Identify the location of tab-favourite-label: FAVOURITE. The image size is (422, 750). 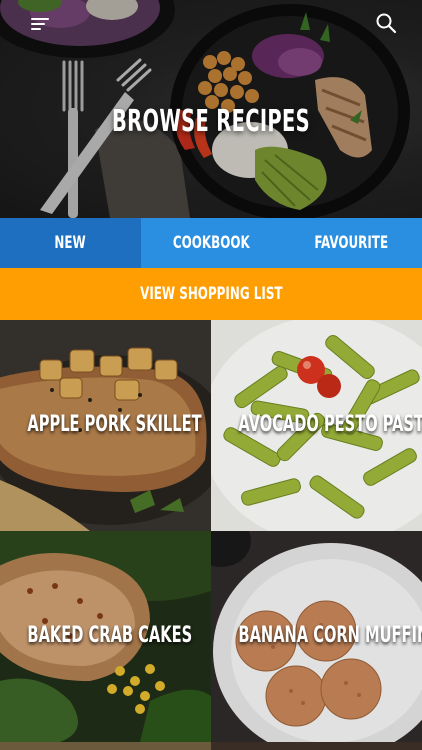
(351, 243).